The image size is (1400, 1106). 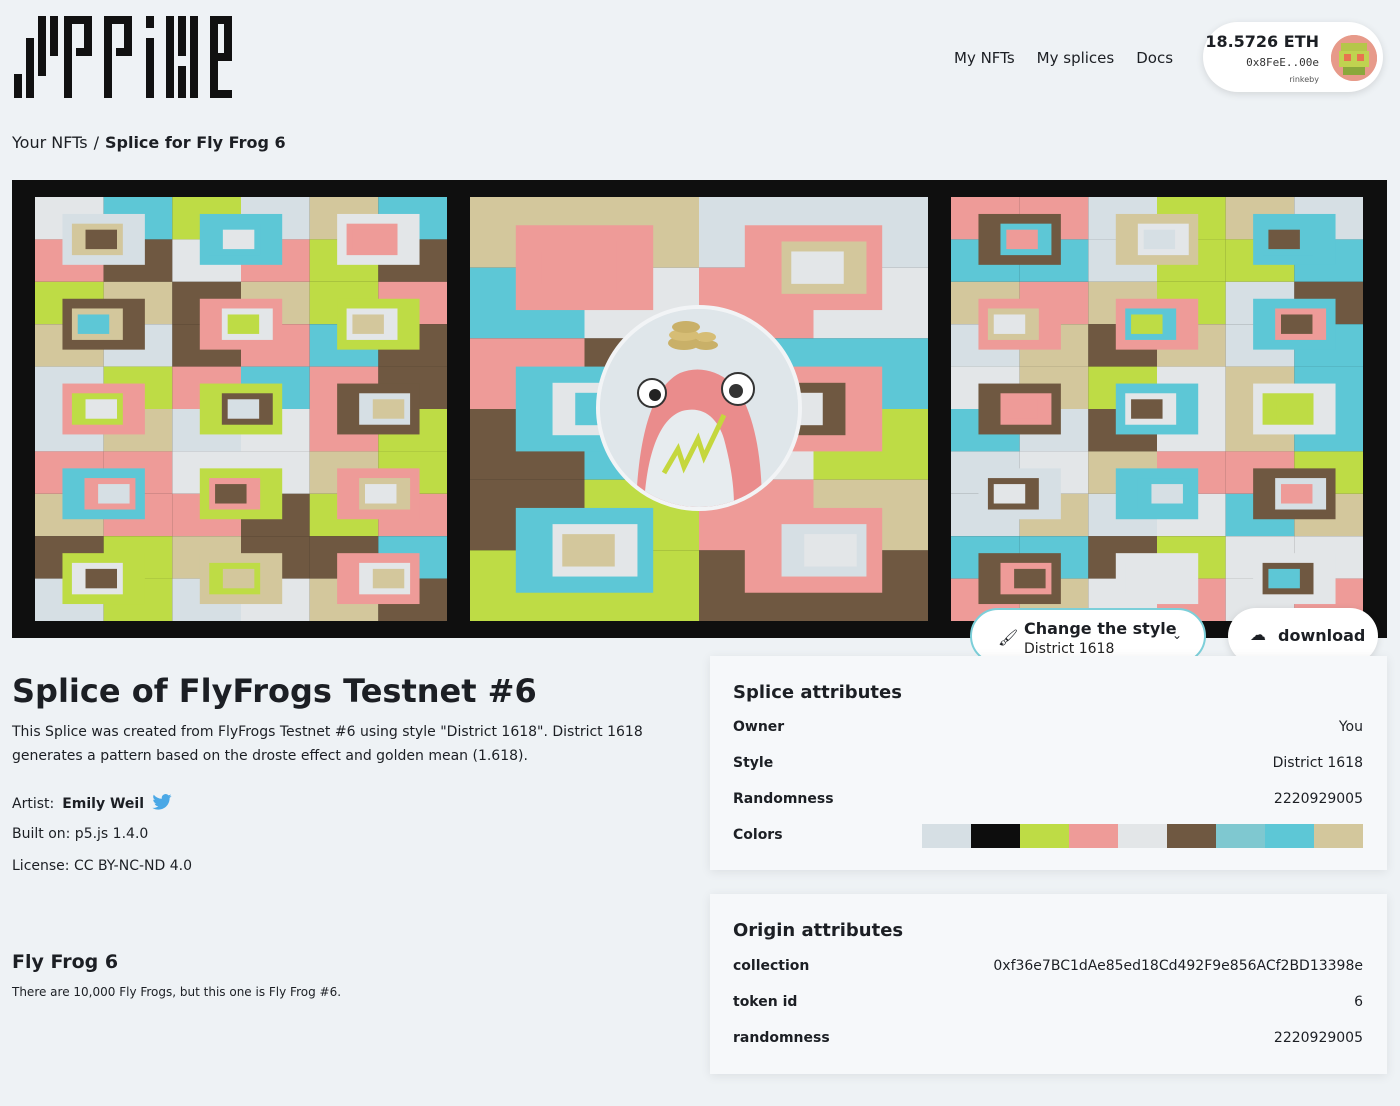 What do you see at coordinates (753, 763) in the screenshot?
I see `attr-style-label: Style` at bounding box center [753, 763].